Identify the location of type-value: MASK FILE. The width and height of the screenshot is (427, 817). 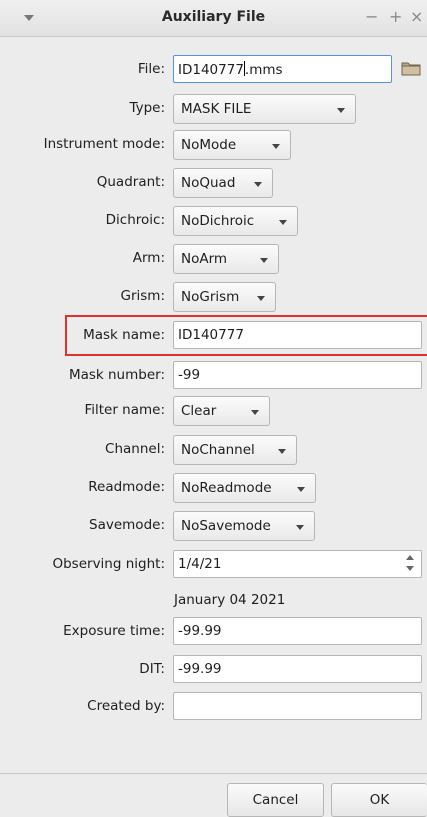
(216, 109).